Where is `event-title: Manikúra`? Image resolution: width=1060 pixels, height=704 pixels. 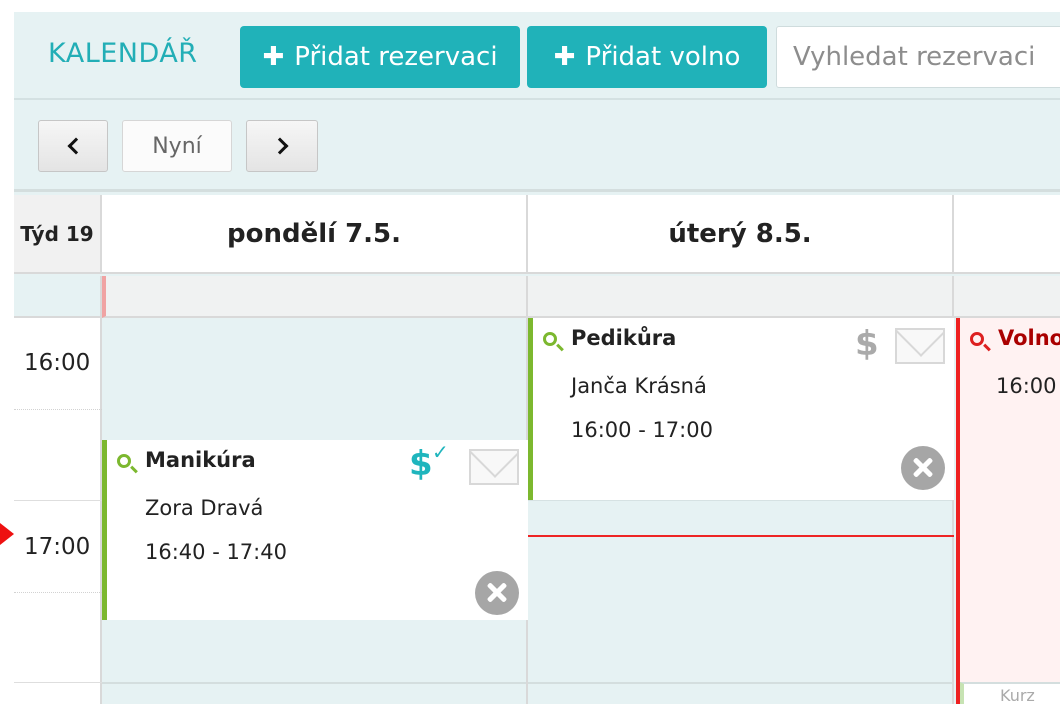
event-title: Manikúra is located at coordinates (200, 460).